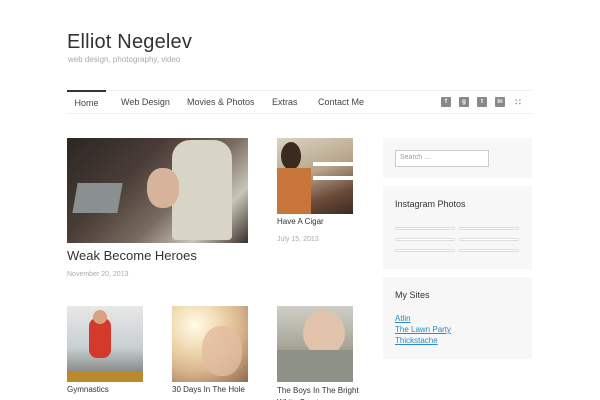 Image resolution: width=600 pixels, height=400 pixels. I want to click on google-plus-icon: g, so click(464, 102).